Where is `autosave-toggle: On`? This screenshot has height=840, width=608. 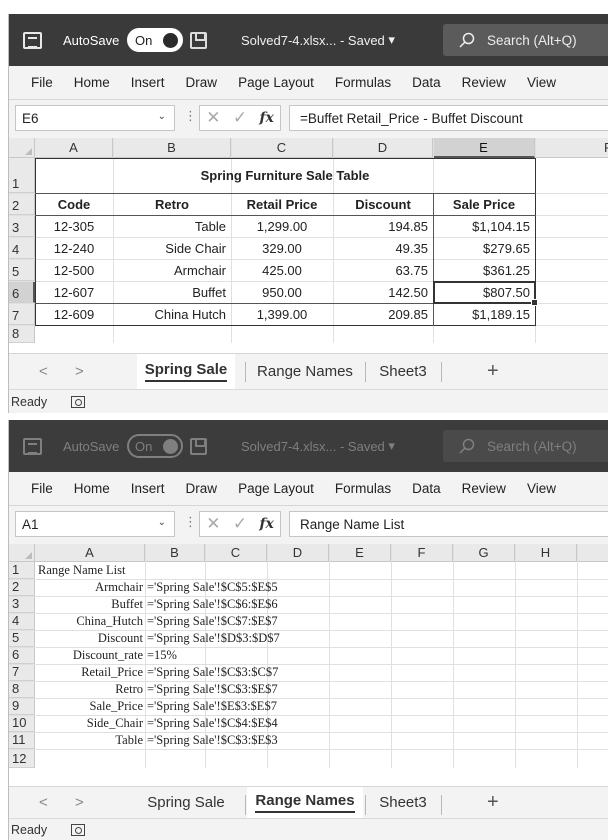 autosave-toggle: On is located at coordinates (155, 40).